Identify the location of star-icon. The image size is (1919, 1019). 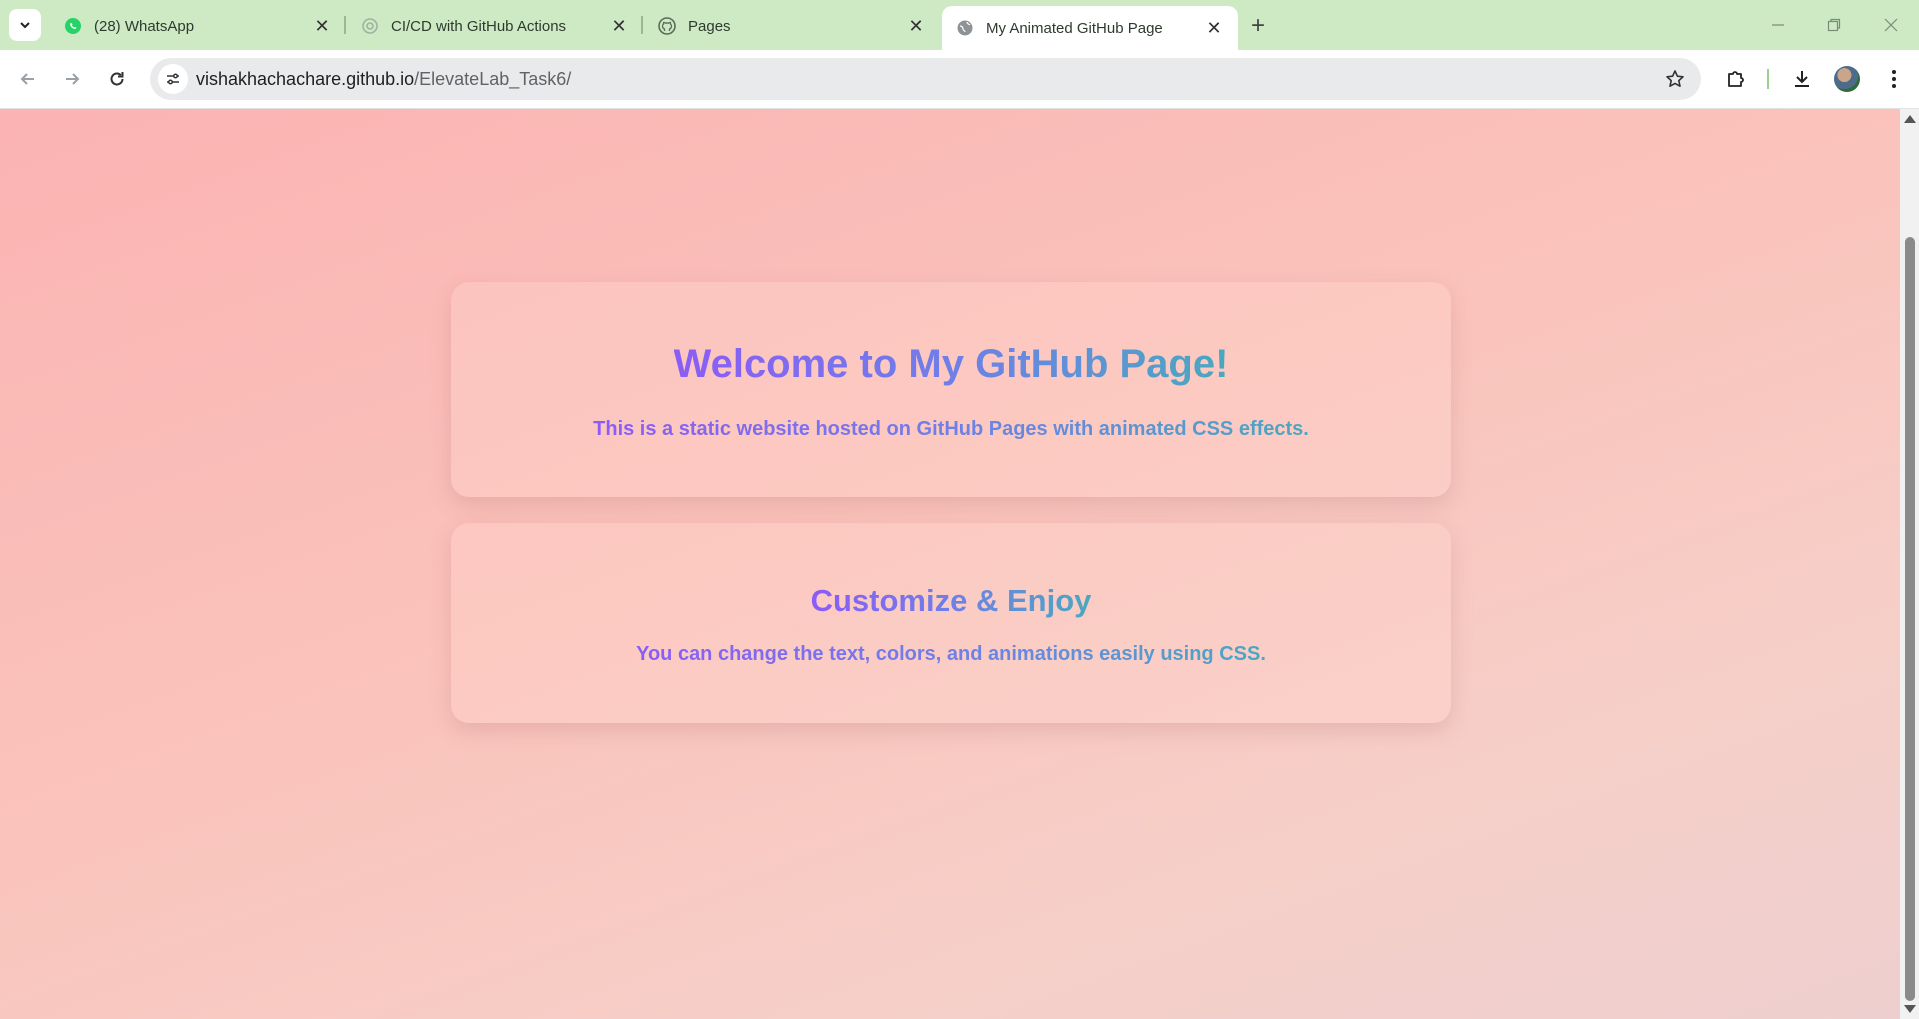
(1675, 78).